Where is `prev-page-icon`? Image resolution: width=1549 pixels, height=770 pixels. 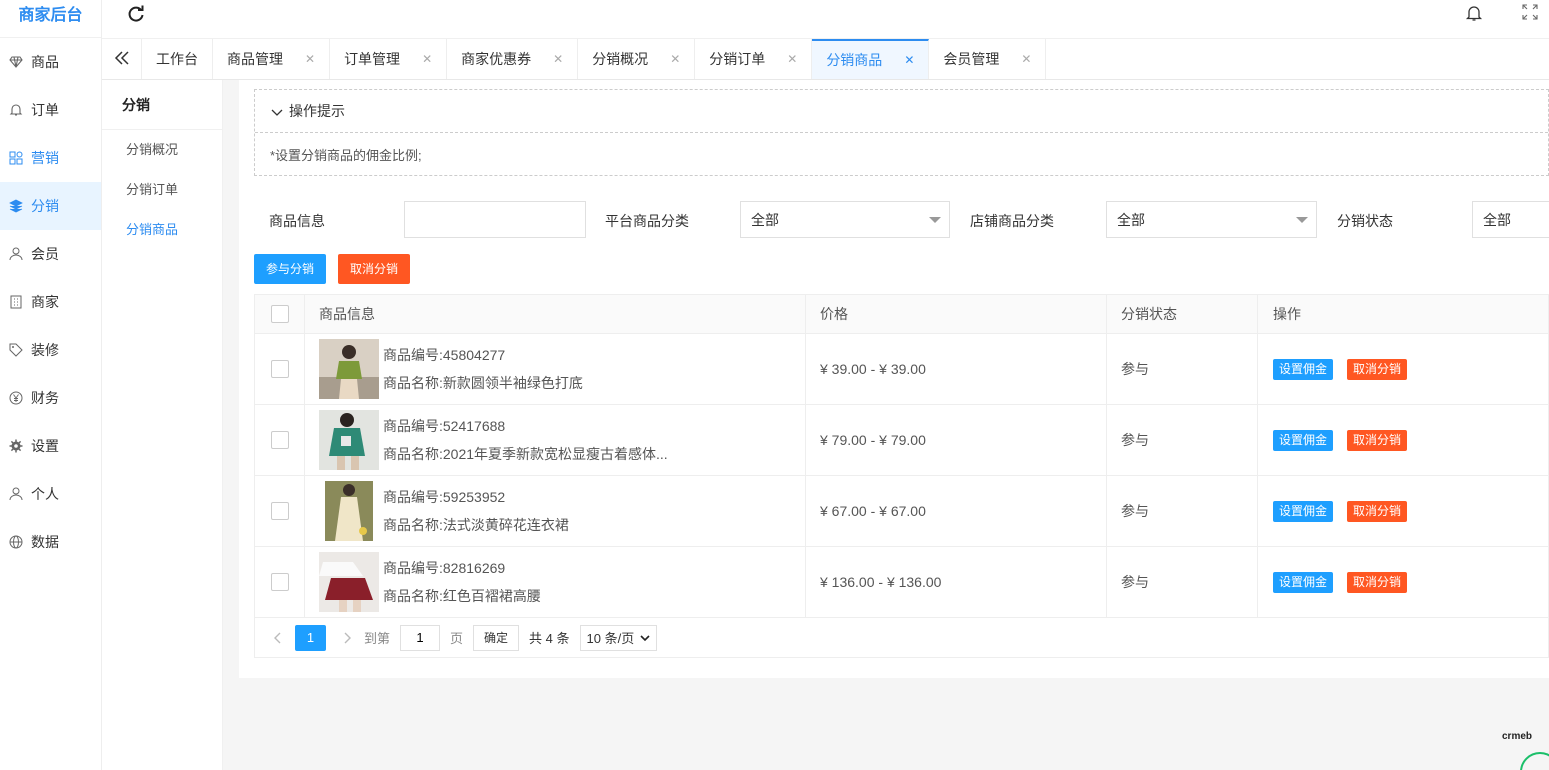 prev-page-icon is located at coordinates (278, 638).